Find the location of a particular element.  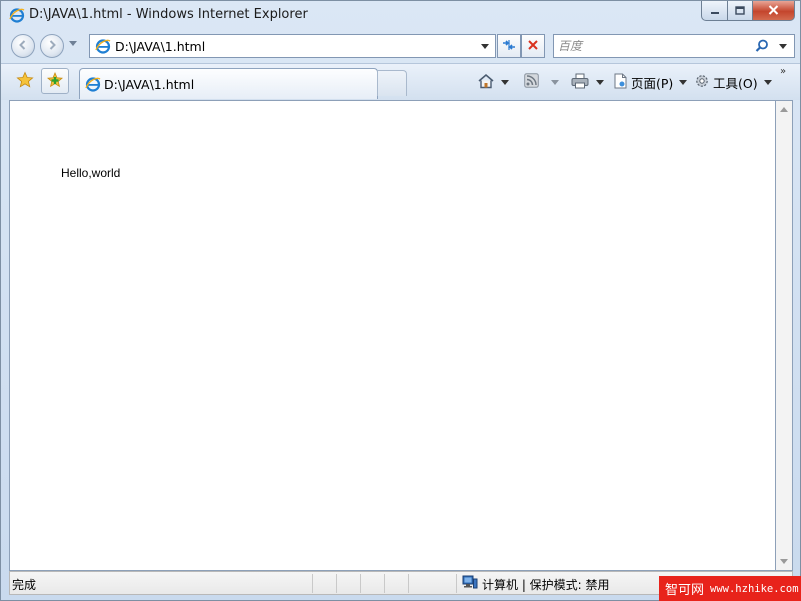

stop-button is located at coordinates (533, 46).